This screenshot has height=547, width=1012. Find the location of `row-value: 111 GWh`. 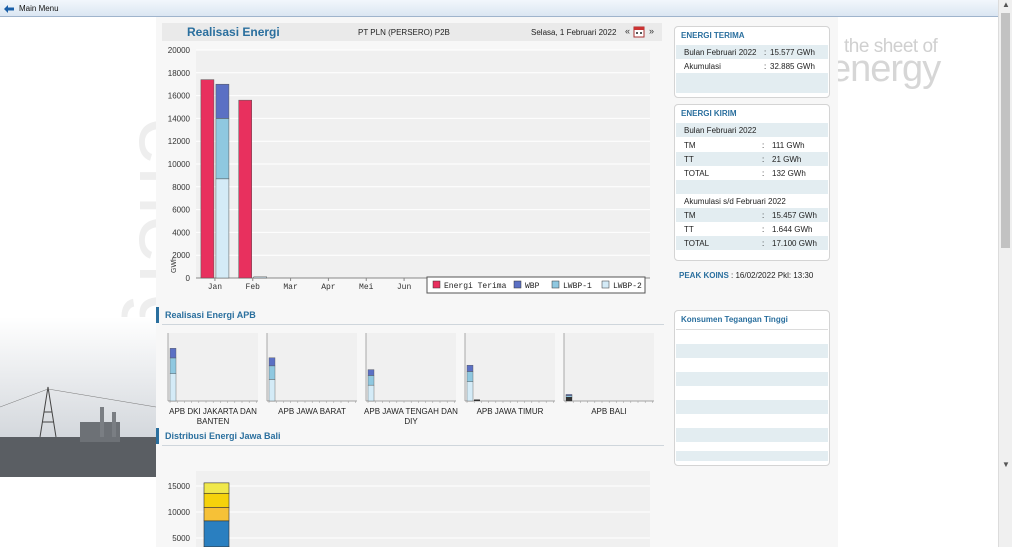

row-value: 111 GWh is located at coordinates (788, 145).